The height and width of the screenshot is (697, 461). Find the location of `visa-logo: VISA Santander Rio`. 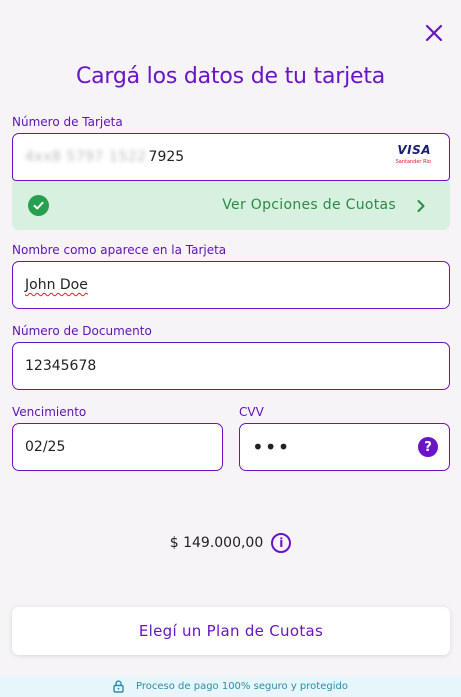

visa-logo: VISA Santander Rio is located at coordinates (413, 154).